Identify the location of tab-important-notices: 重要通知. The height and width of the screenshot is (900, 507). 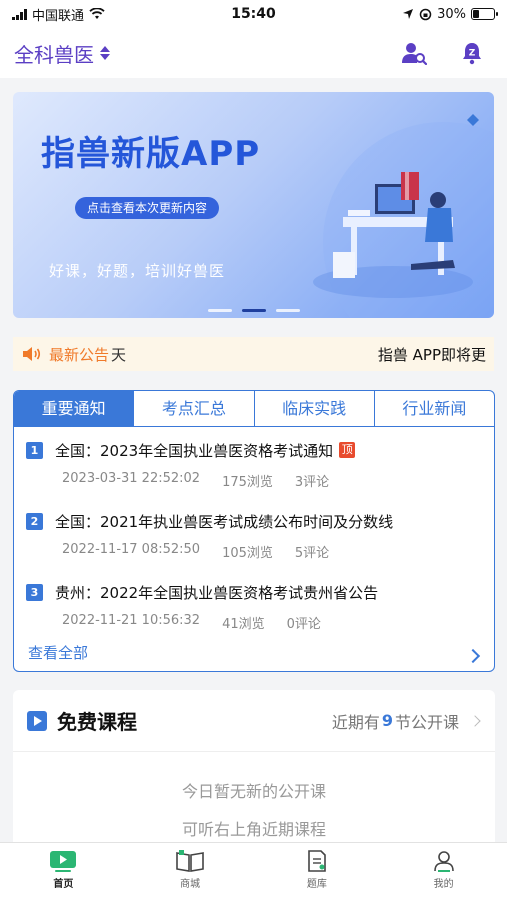
(74, 408).